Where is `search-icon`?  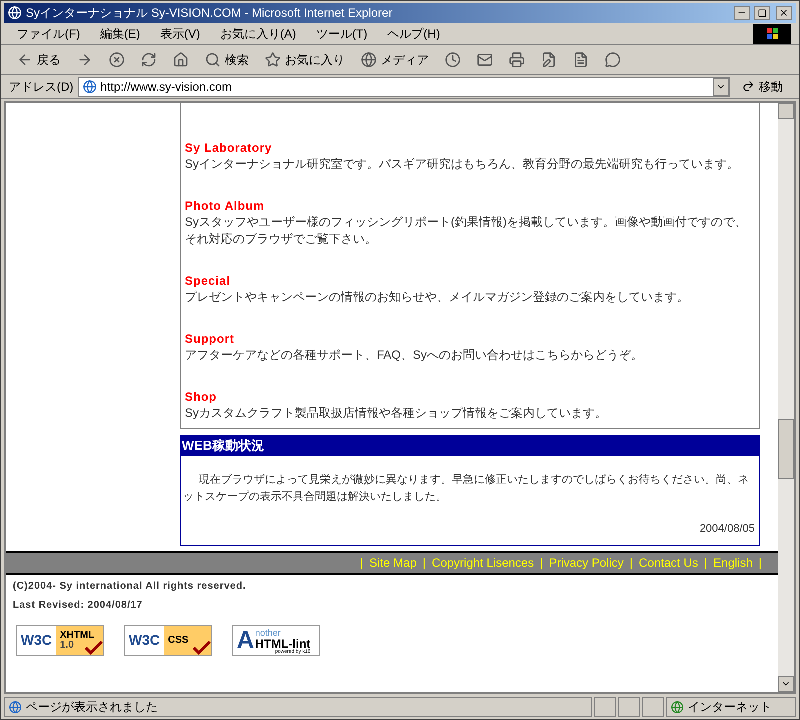 search-icon is located at coordinates (213, 60).